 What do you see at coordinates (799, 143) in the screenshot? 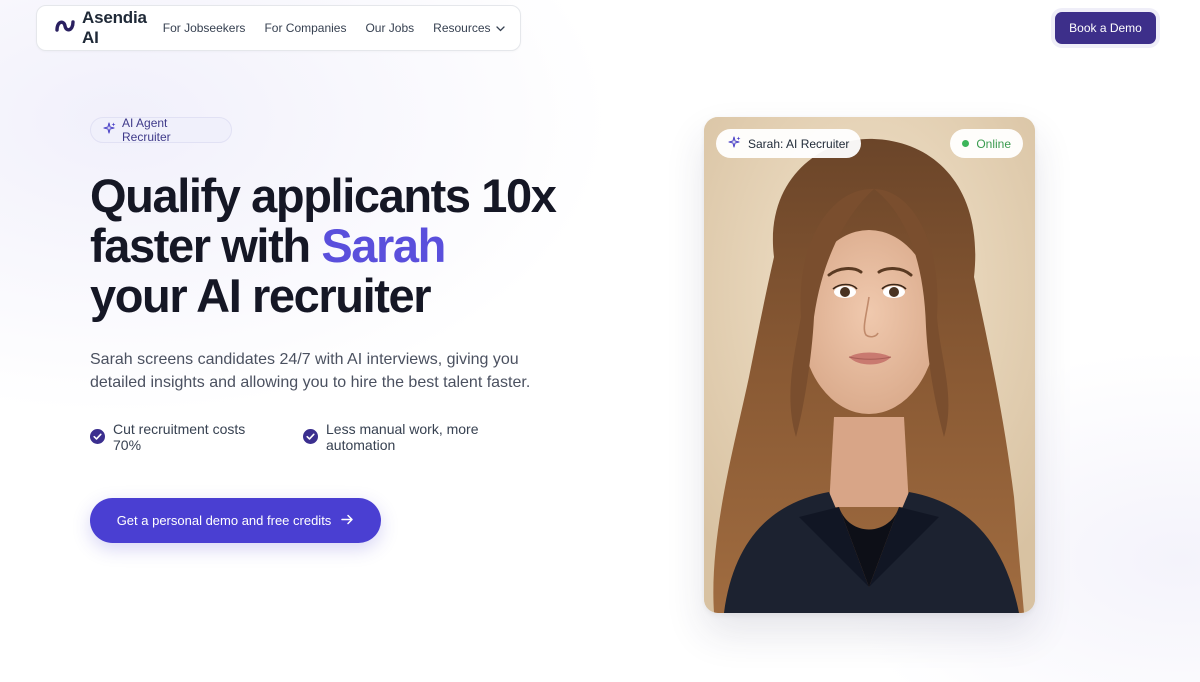
I see `recruiter-name-label: Sarah: AI Recruiter` at bounding box center [799, 143].